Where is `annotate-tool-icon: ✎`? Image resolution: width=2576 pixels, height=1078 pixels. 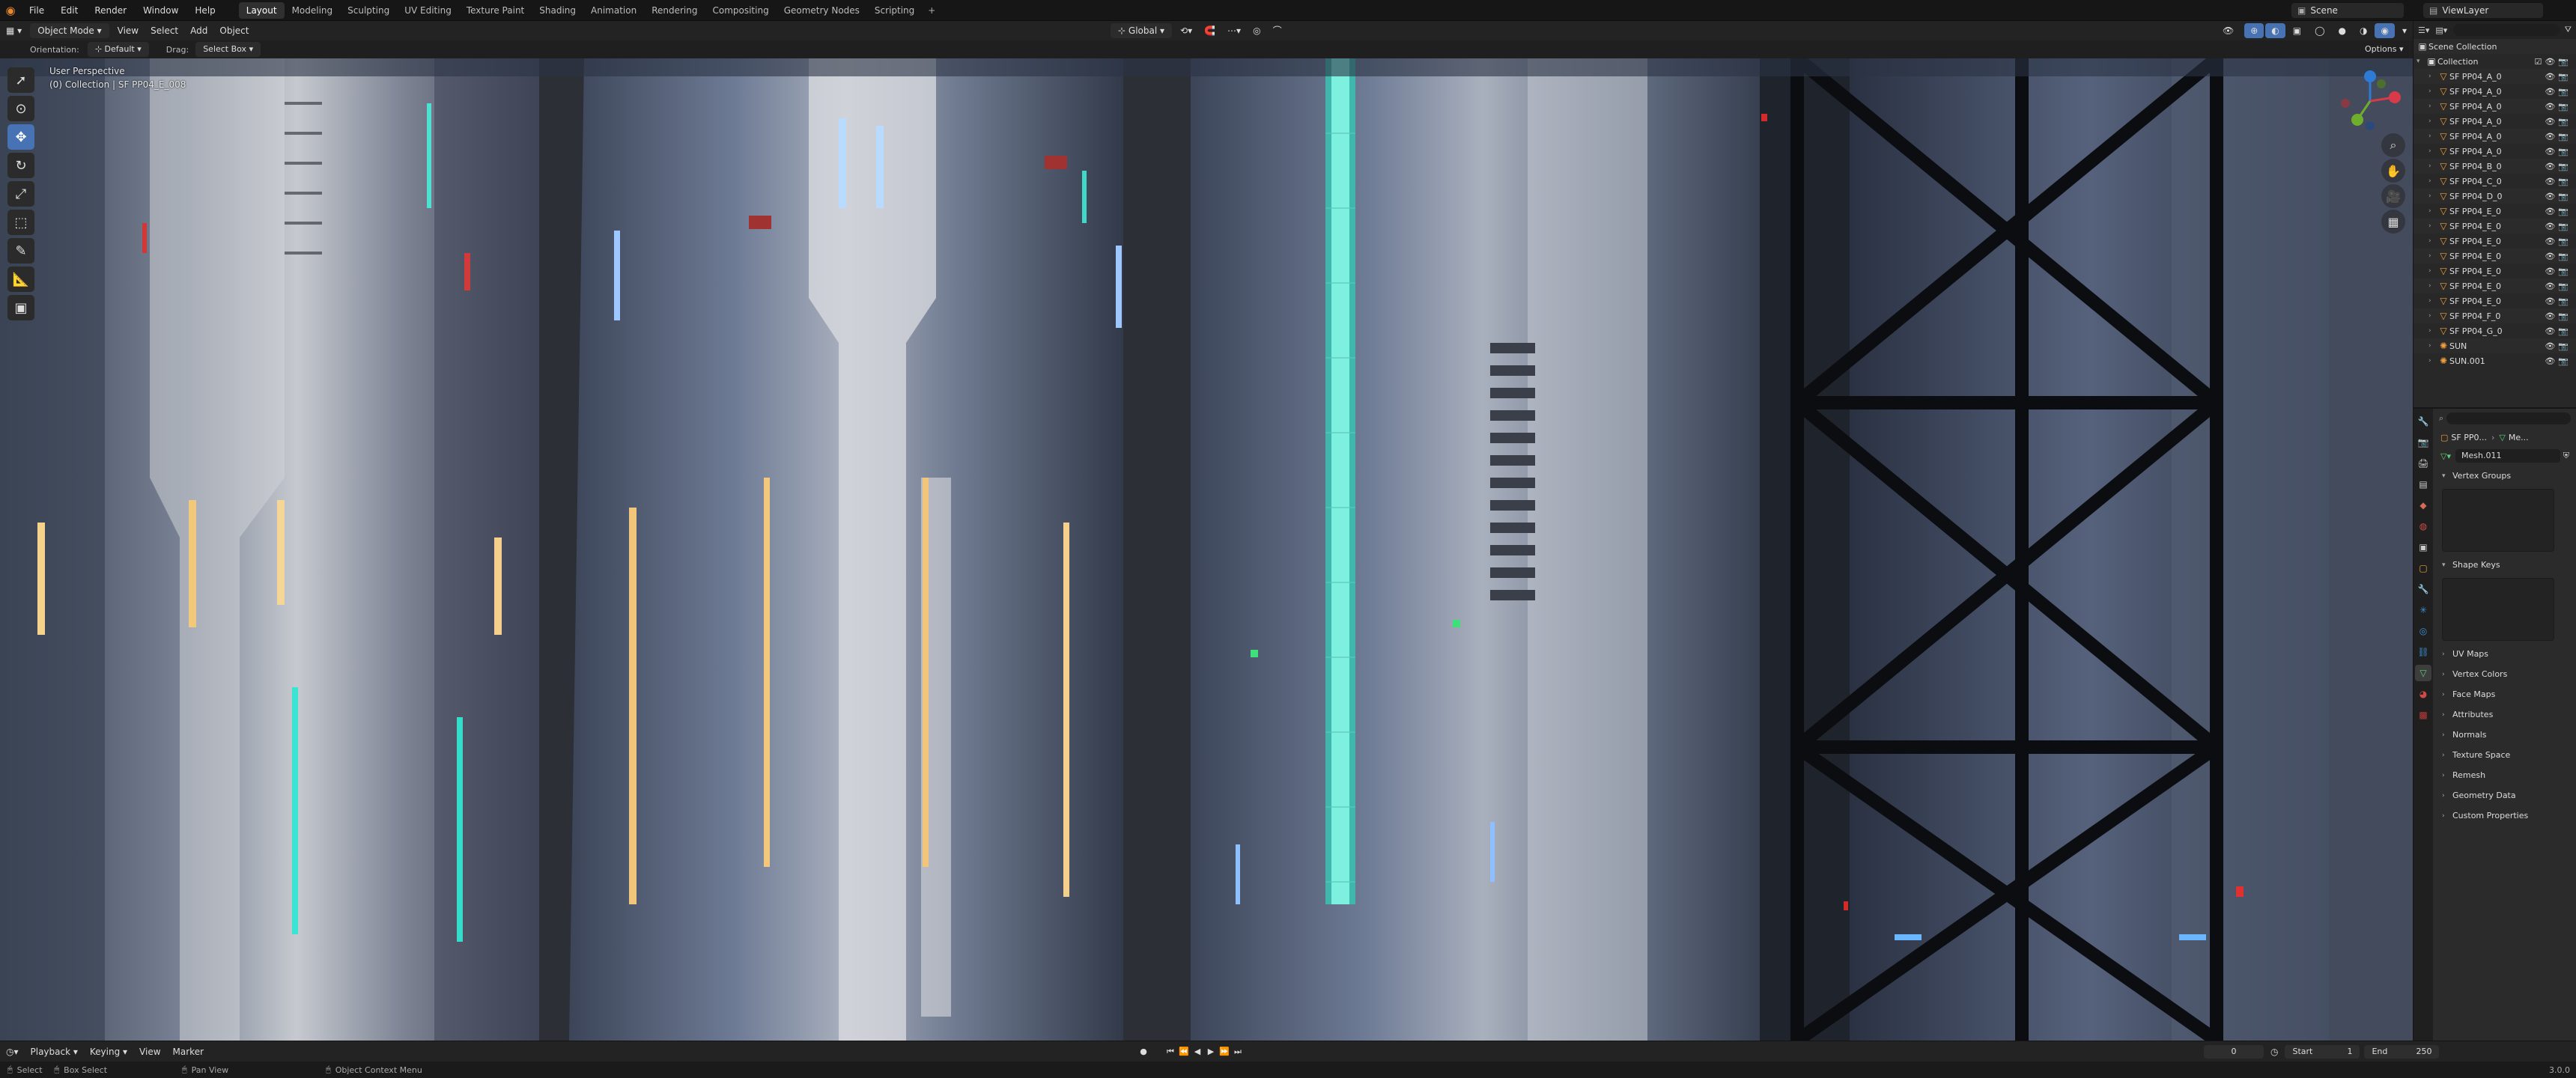
annotate-tool-icon: ✎ is located at coordinates (20, 251).